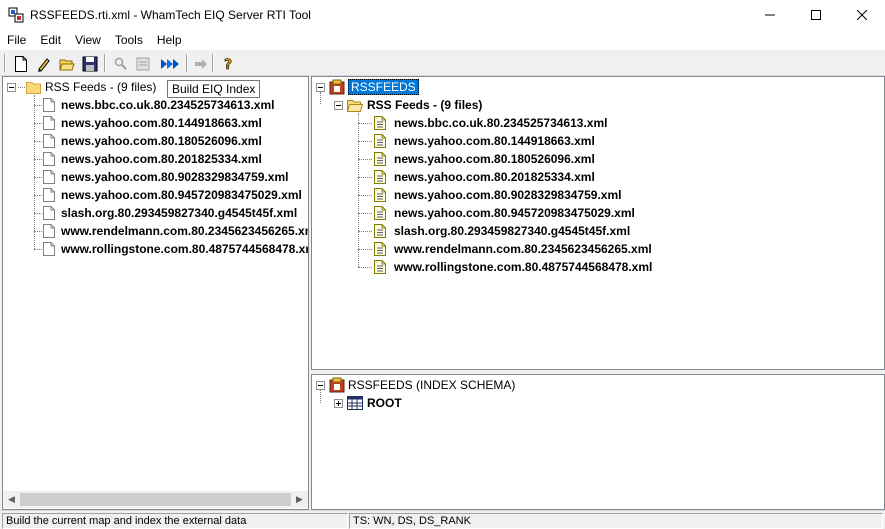 This screenshot has width=885, height=529. I want to click on map-file-item: news.yahoo.com.80.201825334.xml, so click(484, 177).